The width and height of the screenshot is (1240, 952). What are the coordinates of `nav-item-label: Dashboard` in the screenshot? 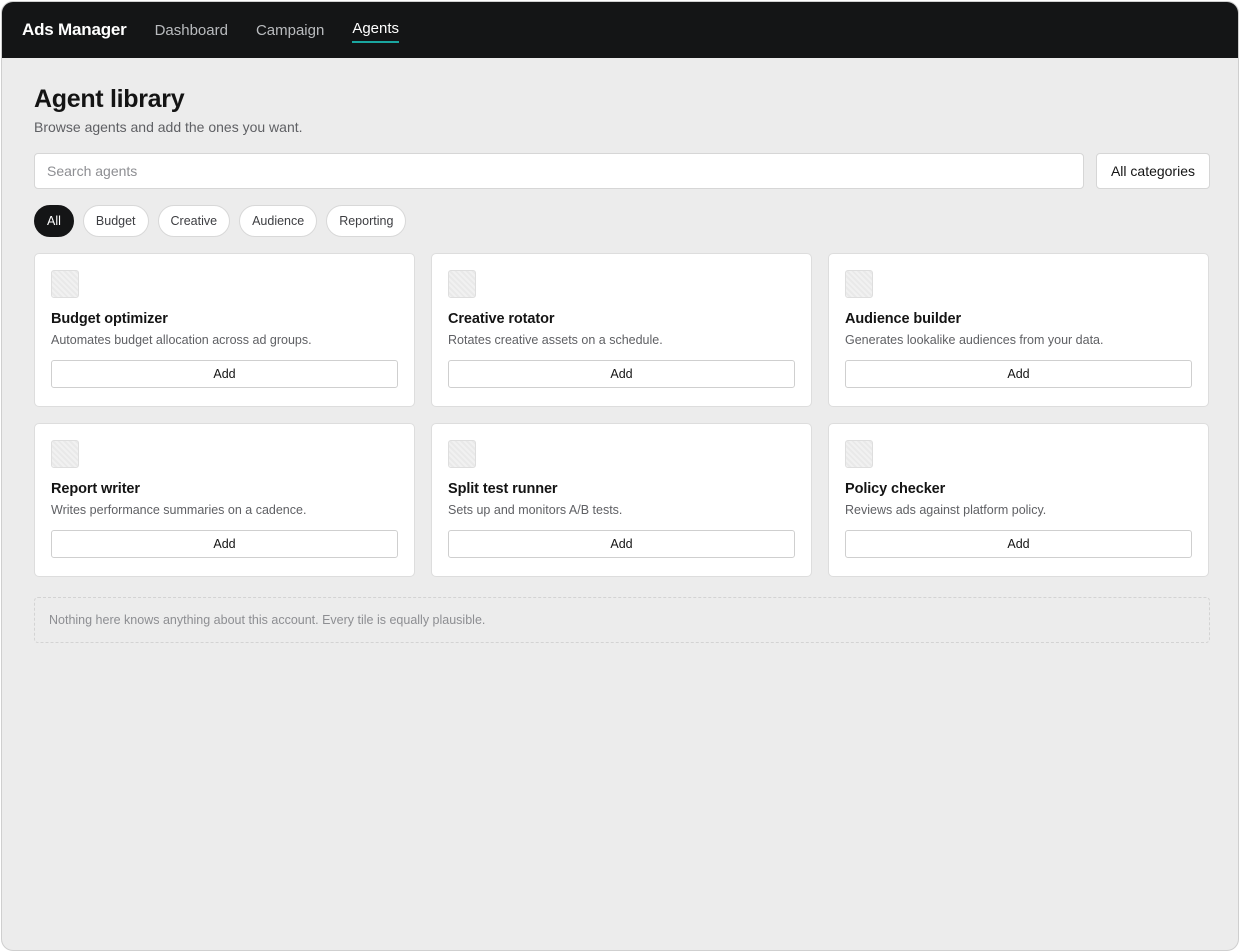 It's located at (191, 30).